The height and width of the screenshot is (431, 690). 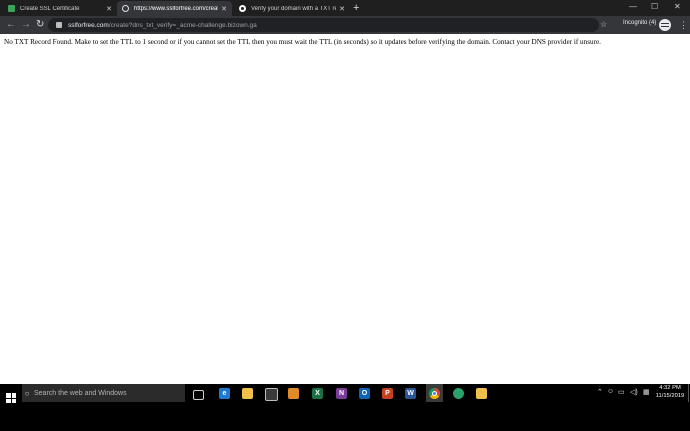 What do you see at coordinates (603, 25) in the screenshot?
I see `bookmark-star-icon: ☆` at bounding box center [603, 25].